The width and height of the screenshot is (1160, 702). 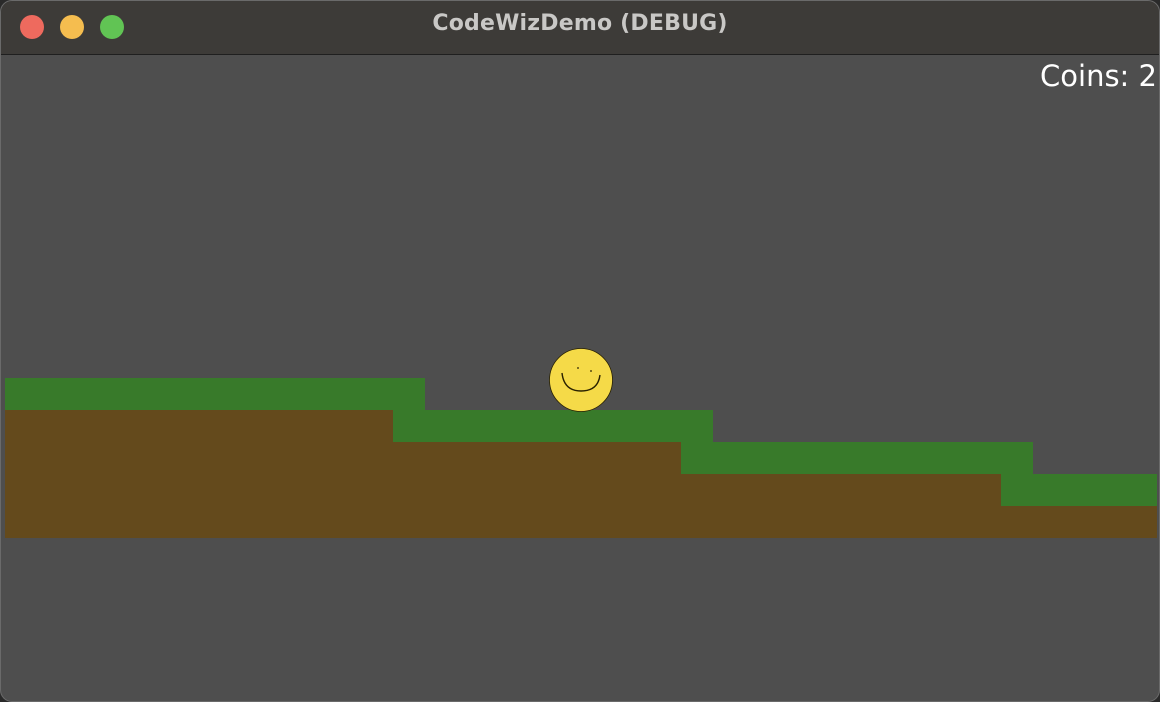 What do you see at coordinates (580, 23) in the screenshot?
I see `window-title: CodeWizDemo (DEBUG)` at bounding box center [580, 23].